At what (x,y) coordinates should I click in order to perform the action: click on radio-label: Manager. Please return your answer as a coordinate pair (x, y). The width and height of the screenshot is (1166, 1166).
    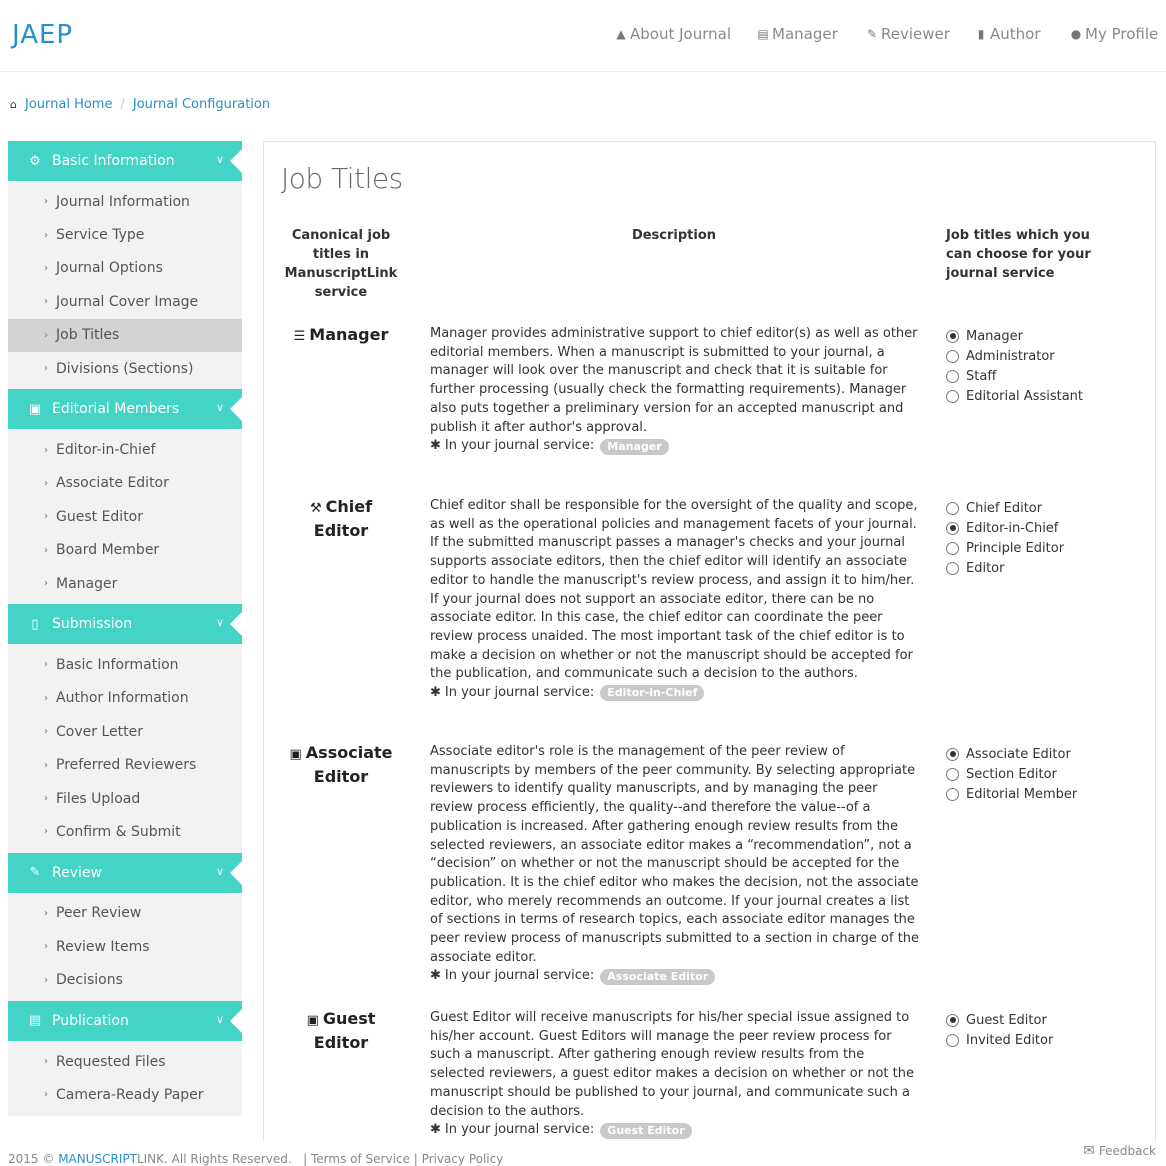
    Looking at the image, I should click on (994, 336).